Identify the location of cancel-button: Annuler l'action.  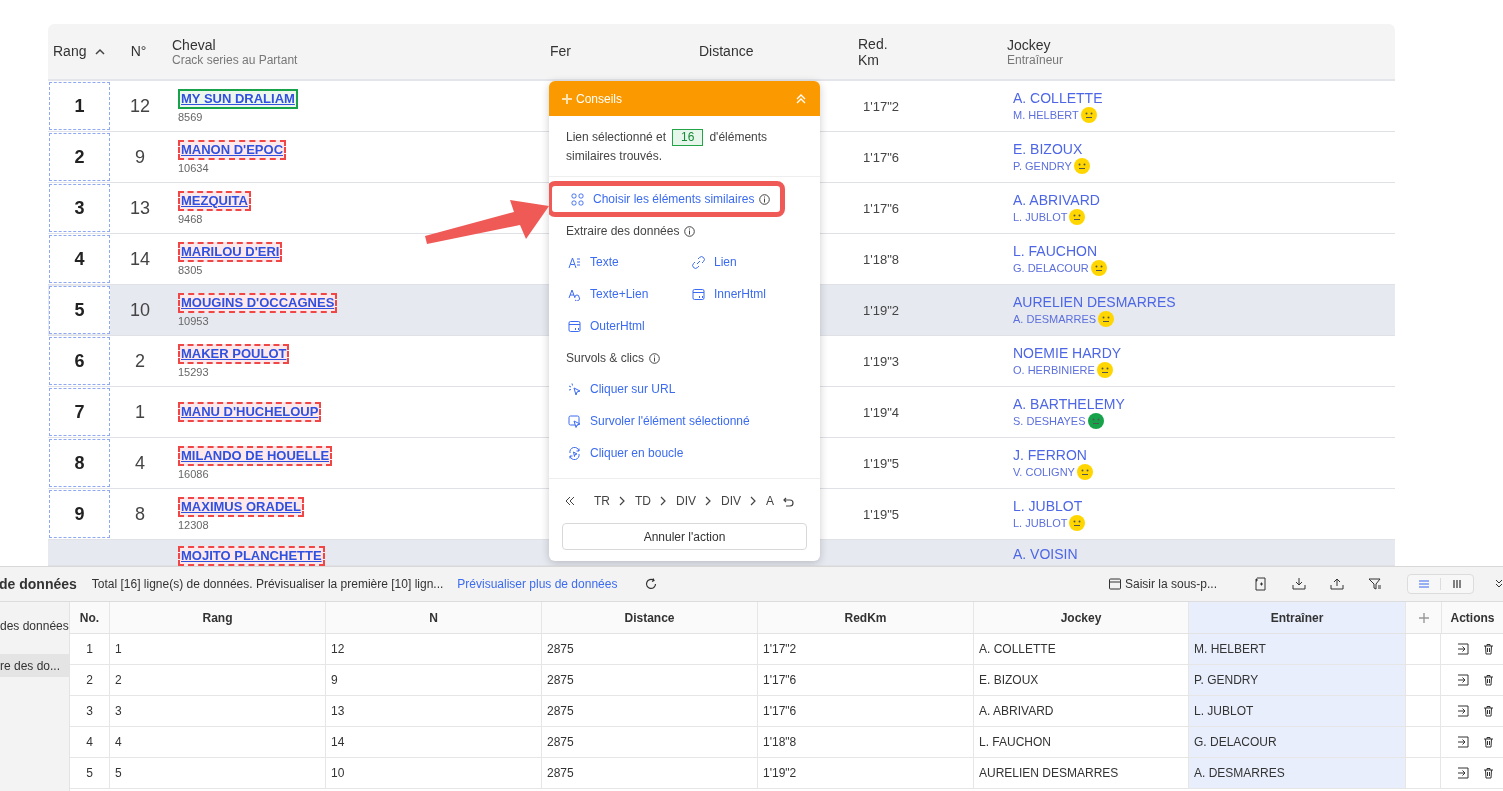
(684, 536).